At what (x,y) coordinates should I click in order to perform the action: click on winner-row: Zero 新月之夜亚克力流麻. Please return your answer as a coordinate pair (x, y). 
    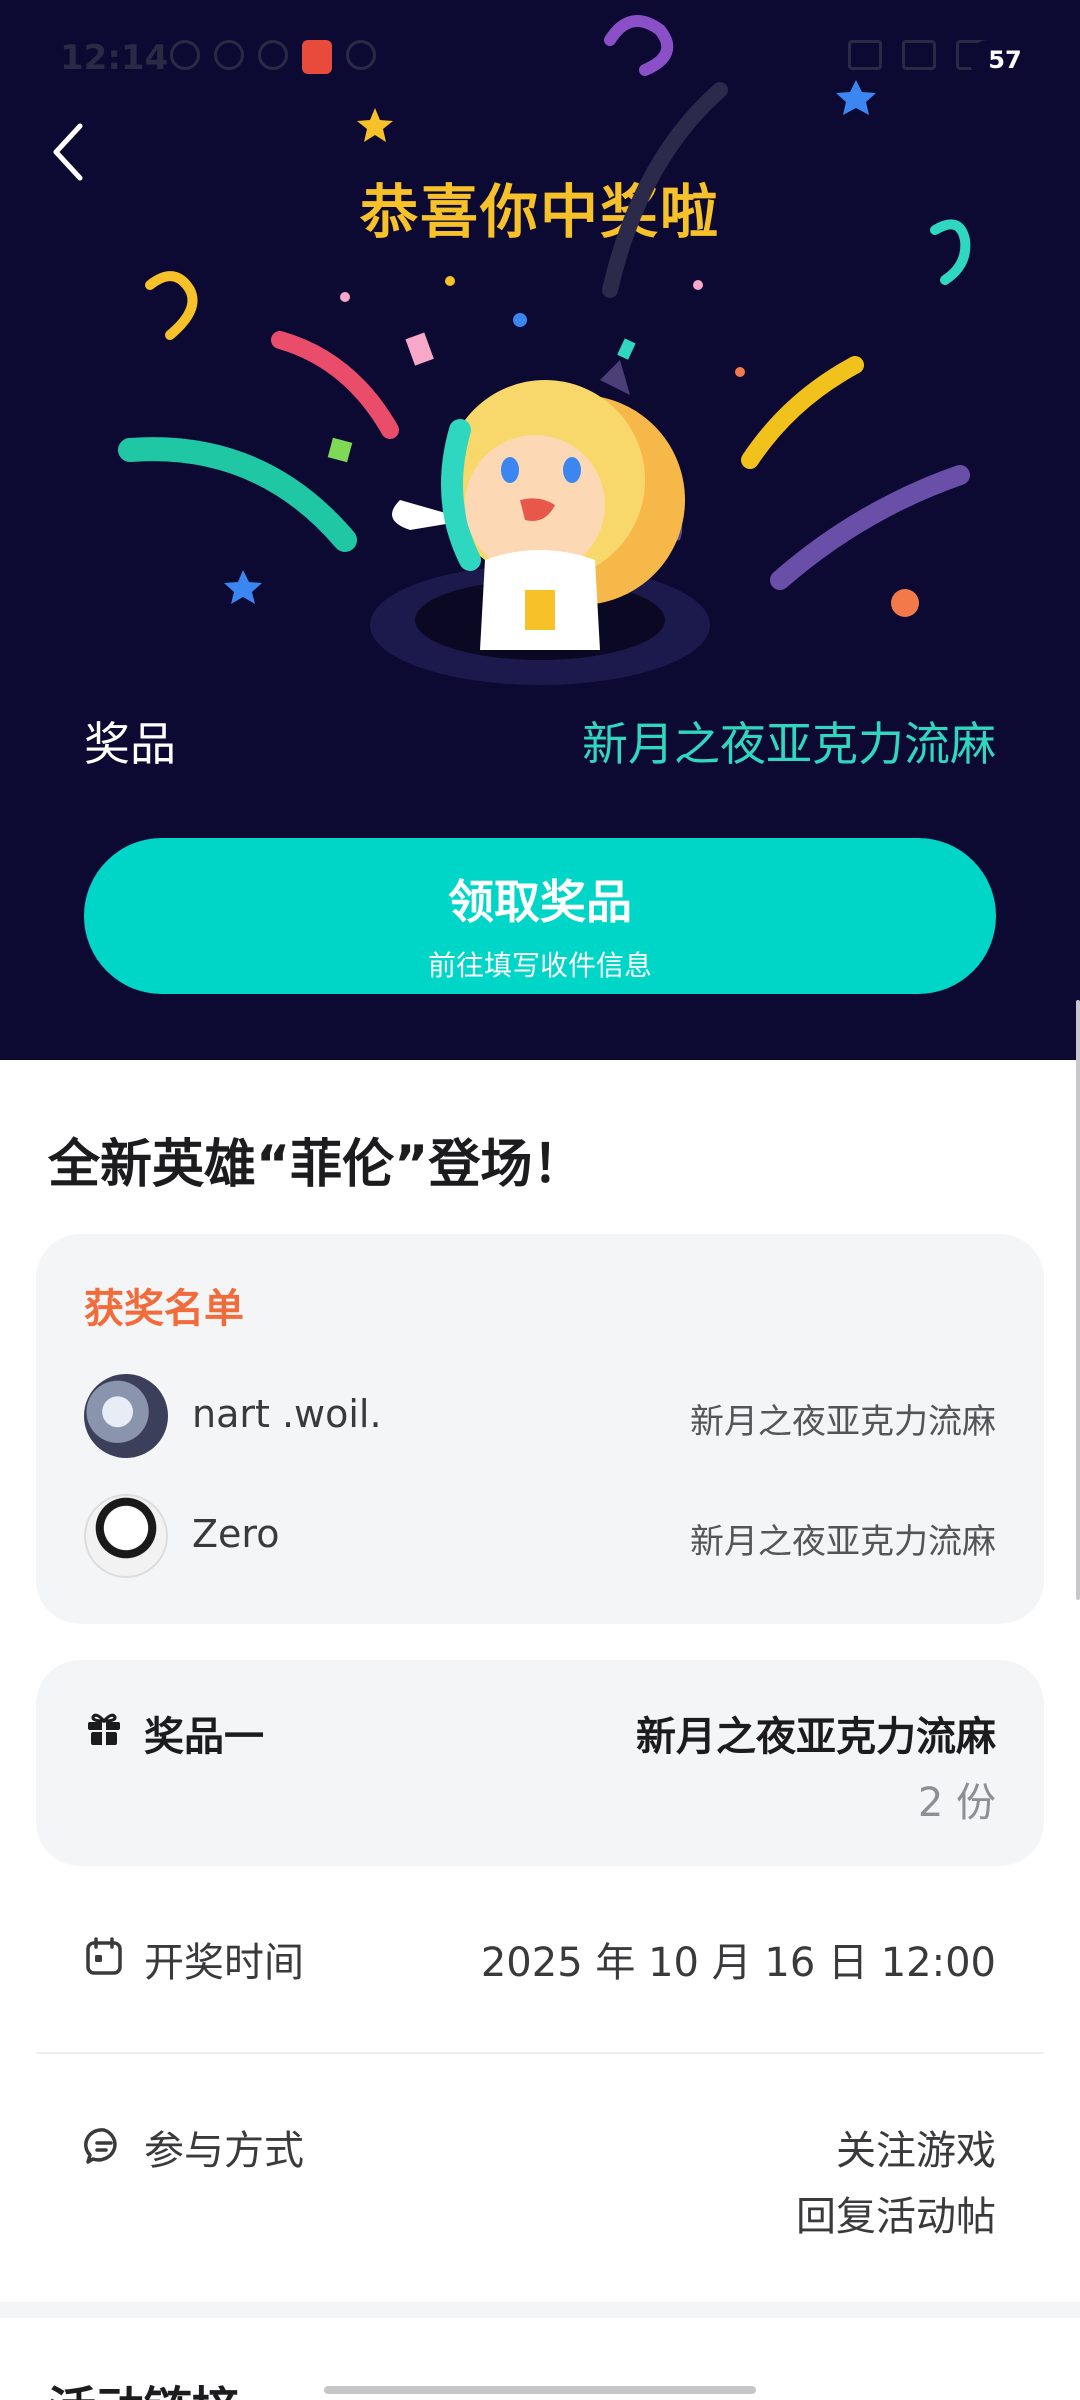
    Looking at the image, I should click on (540, 1536).